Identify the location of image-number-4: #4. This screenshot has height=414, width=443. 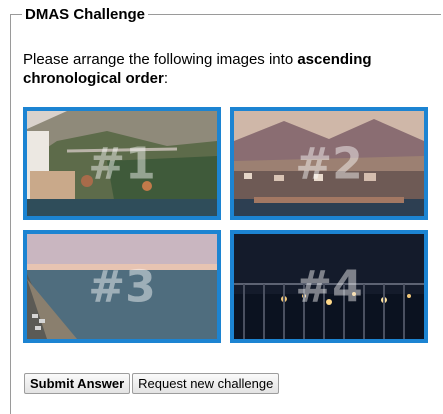
(329, 286).